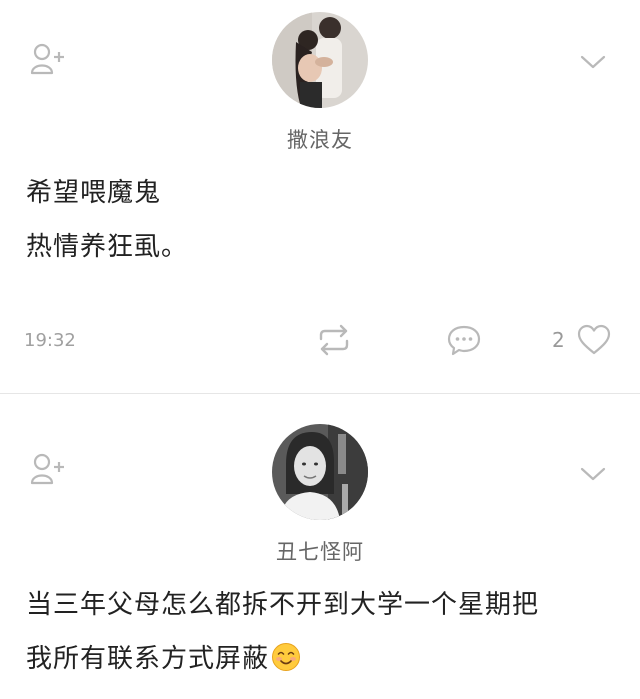  I want to click on post-content: 当三年父母怎么都拆不开到大学一个星期把 我所有联系方式屏蔽, so click(321, 632).